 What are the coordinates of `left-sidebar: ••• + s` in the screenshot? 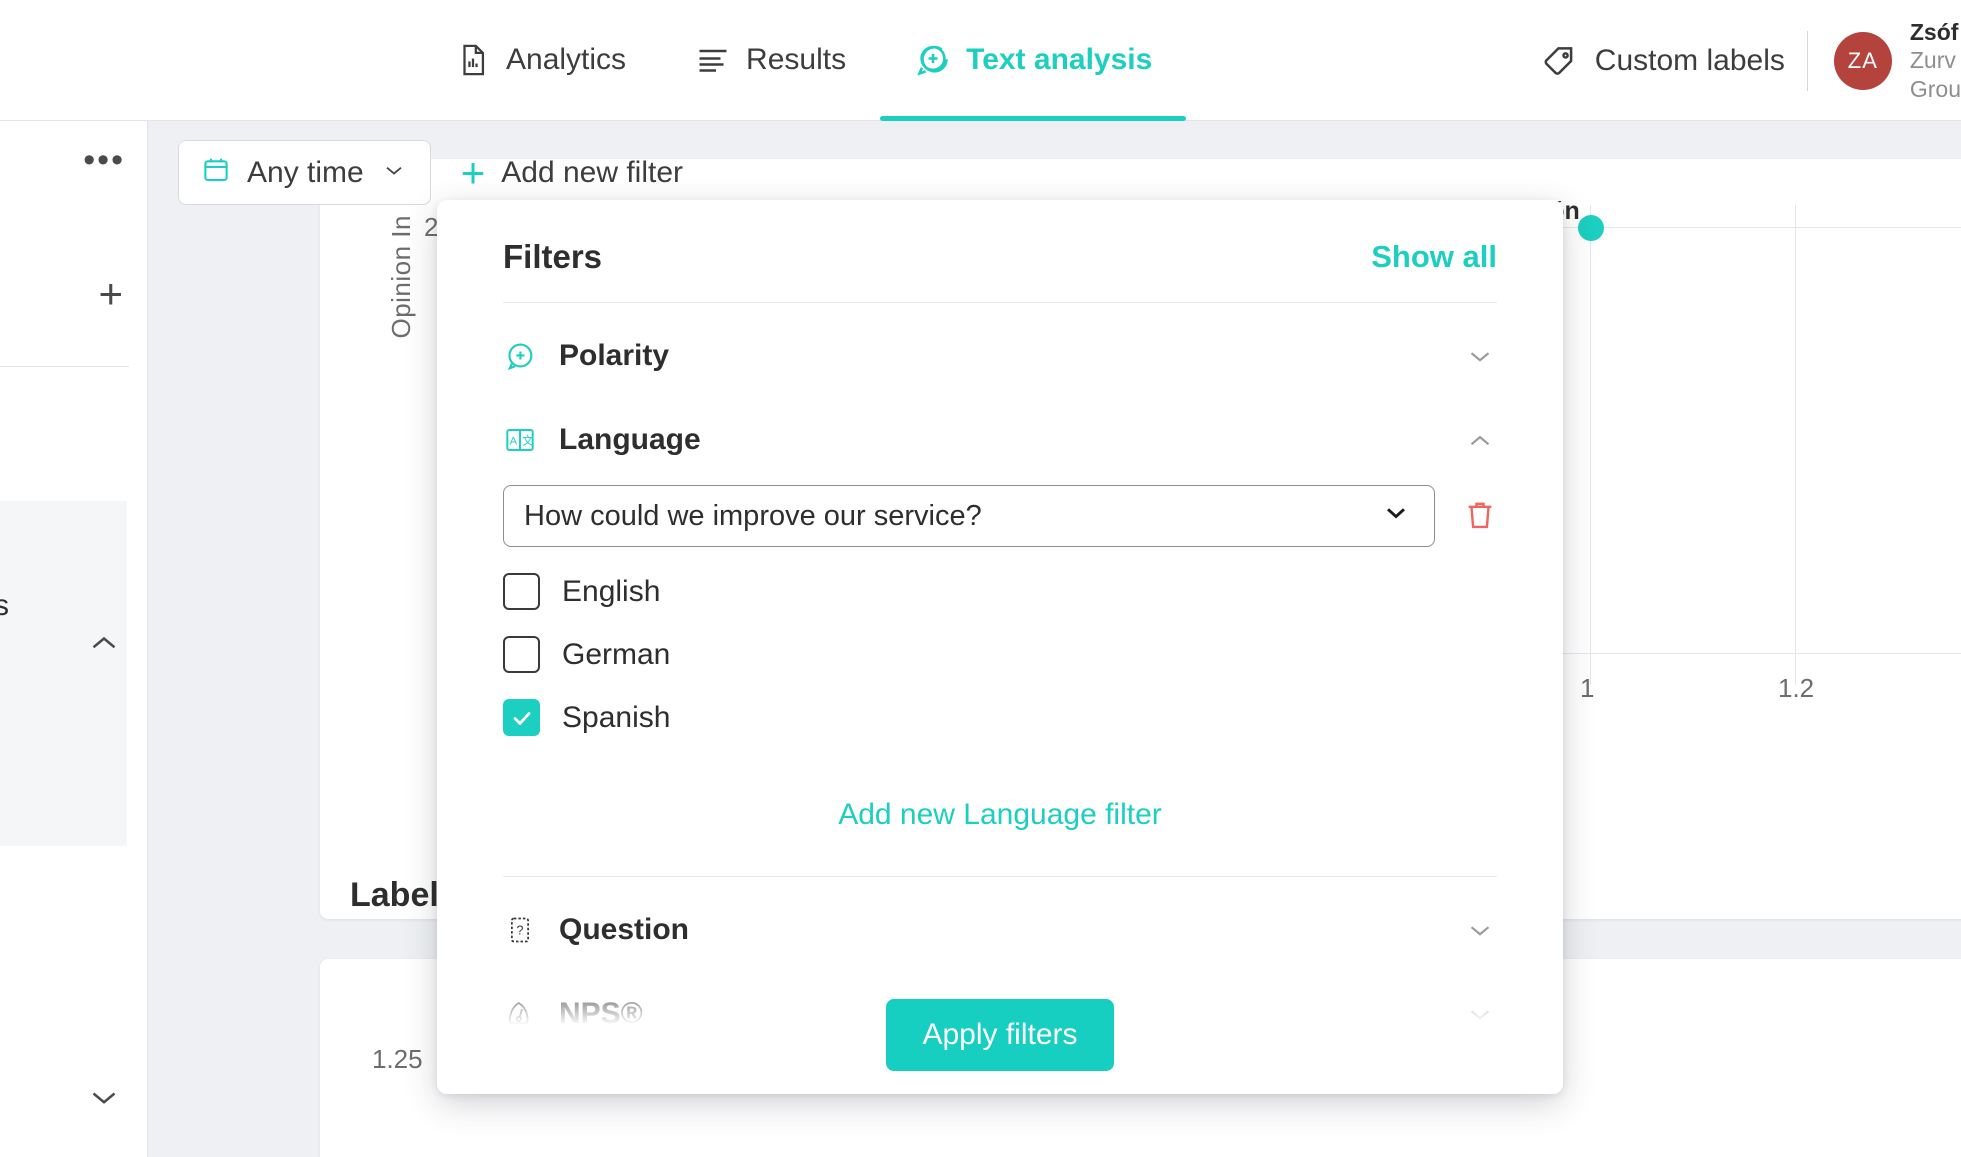 It's located at (74, 639).